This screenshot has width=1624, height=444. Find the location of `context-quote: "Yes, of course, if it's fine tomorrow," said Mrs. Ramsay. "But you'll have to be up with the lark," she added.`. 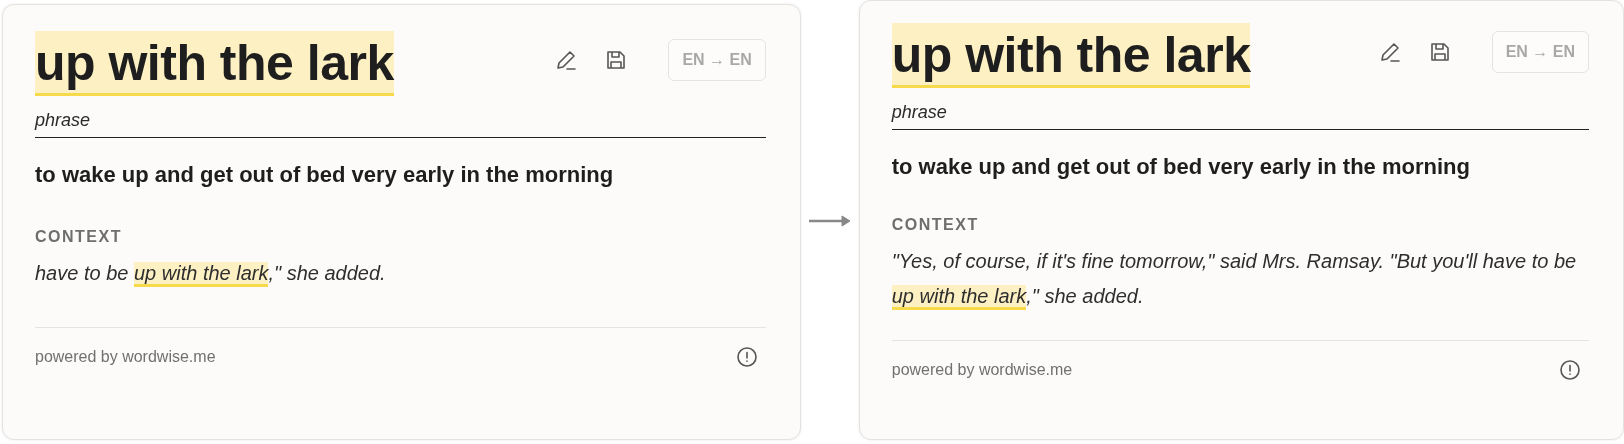

context-quote: "Yes, of course, if it's fine tomorrow," said Mrs. Ramsay. "But you'll have to be up with the lark," she added. is located at coordinates (1240, 279).